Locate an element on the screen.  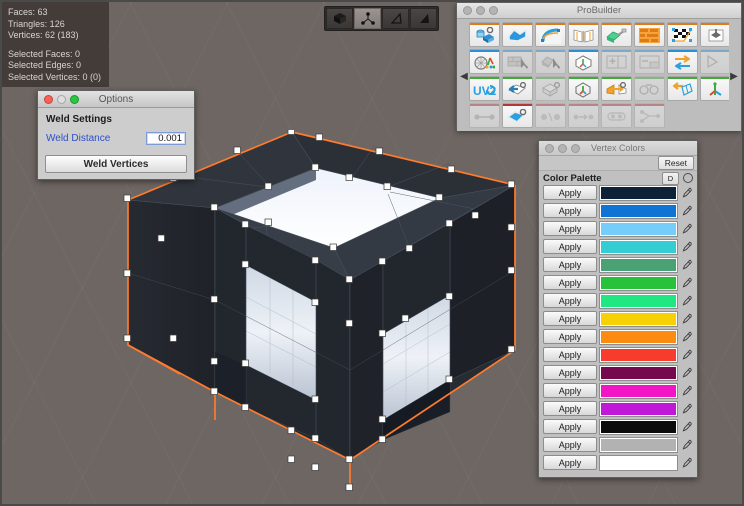
vertex-colors-panel-tool is located at coordinates (484, 61).